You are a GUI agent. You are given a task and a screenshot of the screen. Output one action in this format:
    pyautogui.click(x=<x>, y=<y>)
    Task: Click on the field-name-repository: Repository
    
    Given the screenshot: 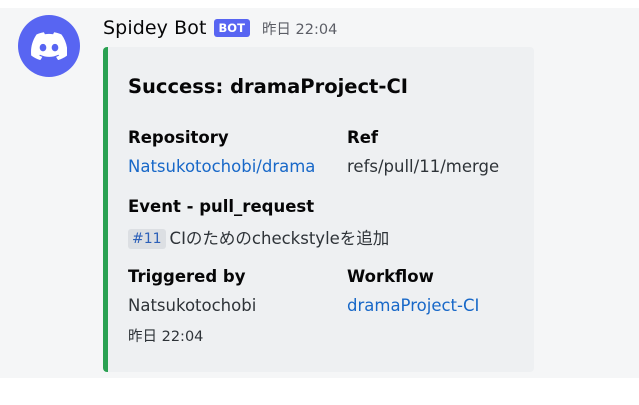 What is the action you would take?
    pyautogui.click(x=178, y=137)
    